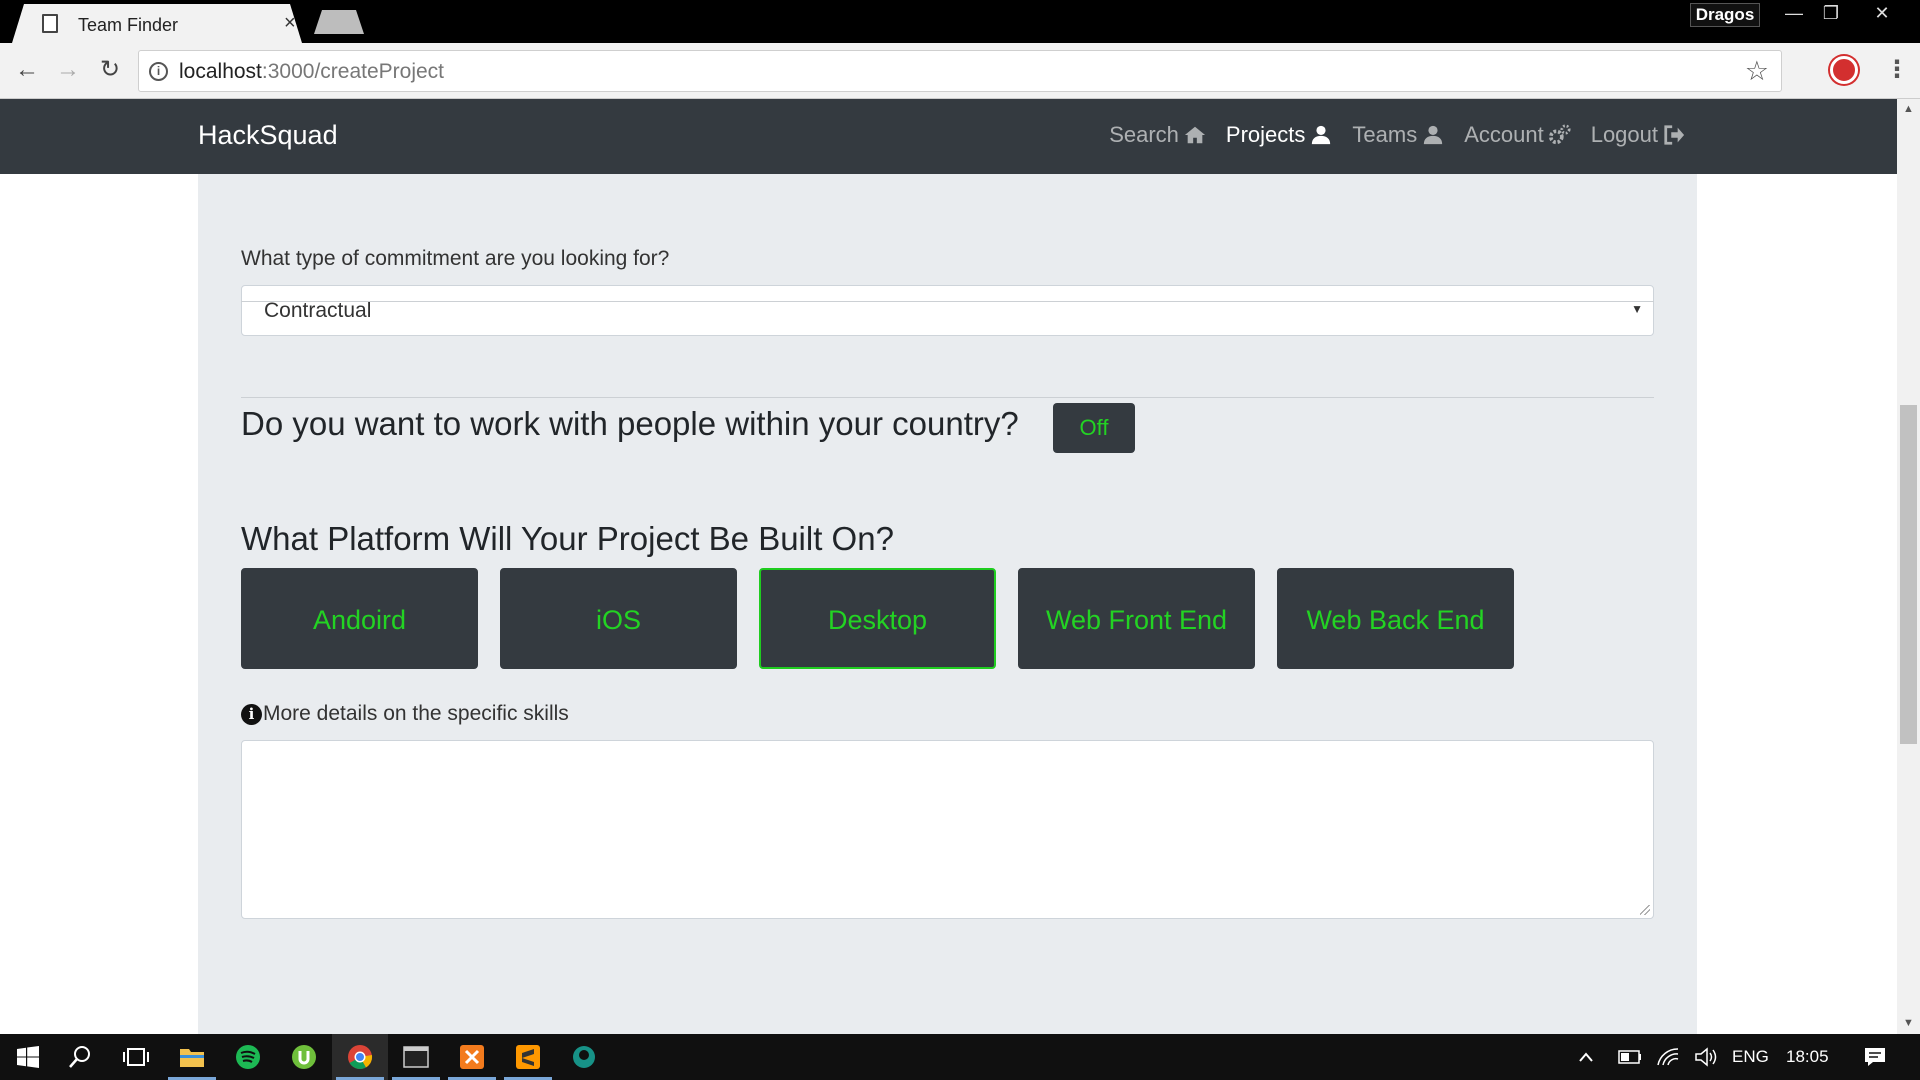 The height and width of the screenshot is (1080, 1920). I want to click on browser-toolbar: ← → ↻ i localhost:3000/createProject ☆ ⋮, so click(960, 71).